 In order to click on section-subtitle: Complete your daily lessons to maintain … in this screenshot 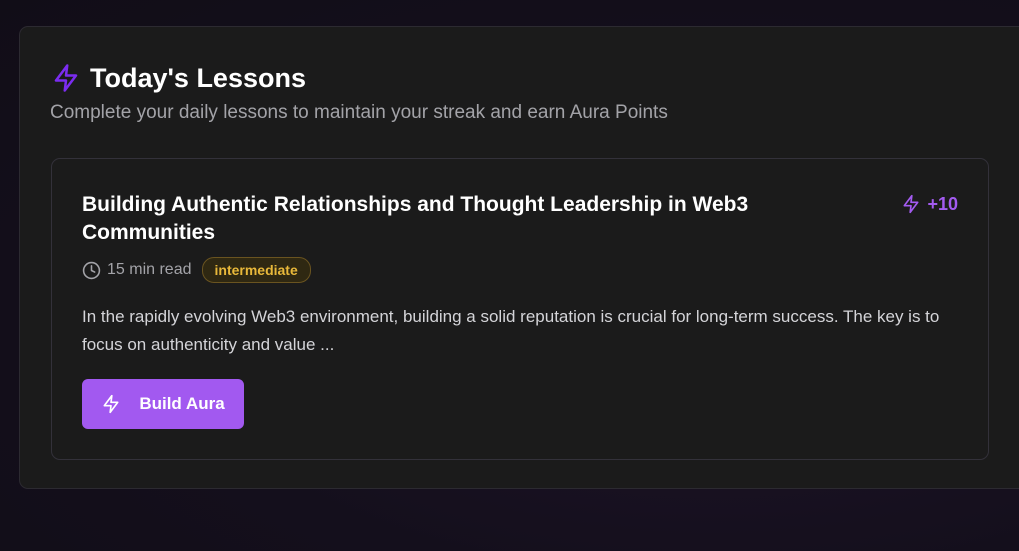, I will do `click(359, 112)`.